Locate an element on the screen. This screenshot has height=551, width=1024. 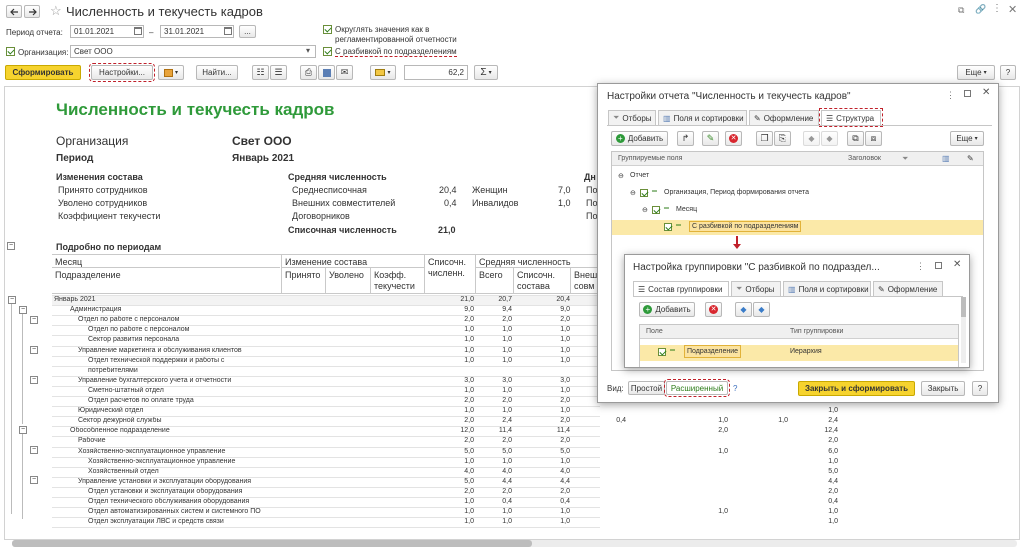
tab-design: ✎ Оформление is located at coordinates (784, 117).